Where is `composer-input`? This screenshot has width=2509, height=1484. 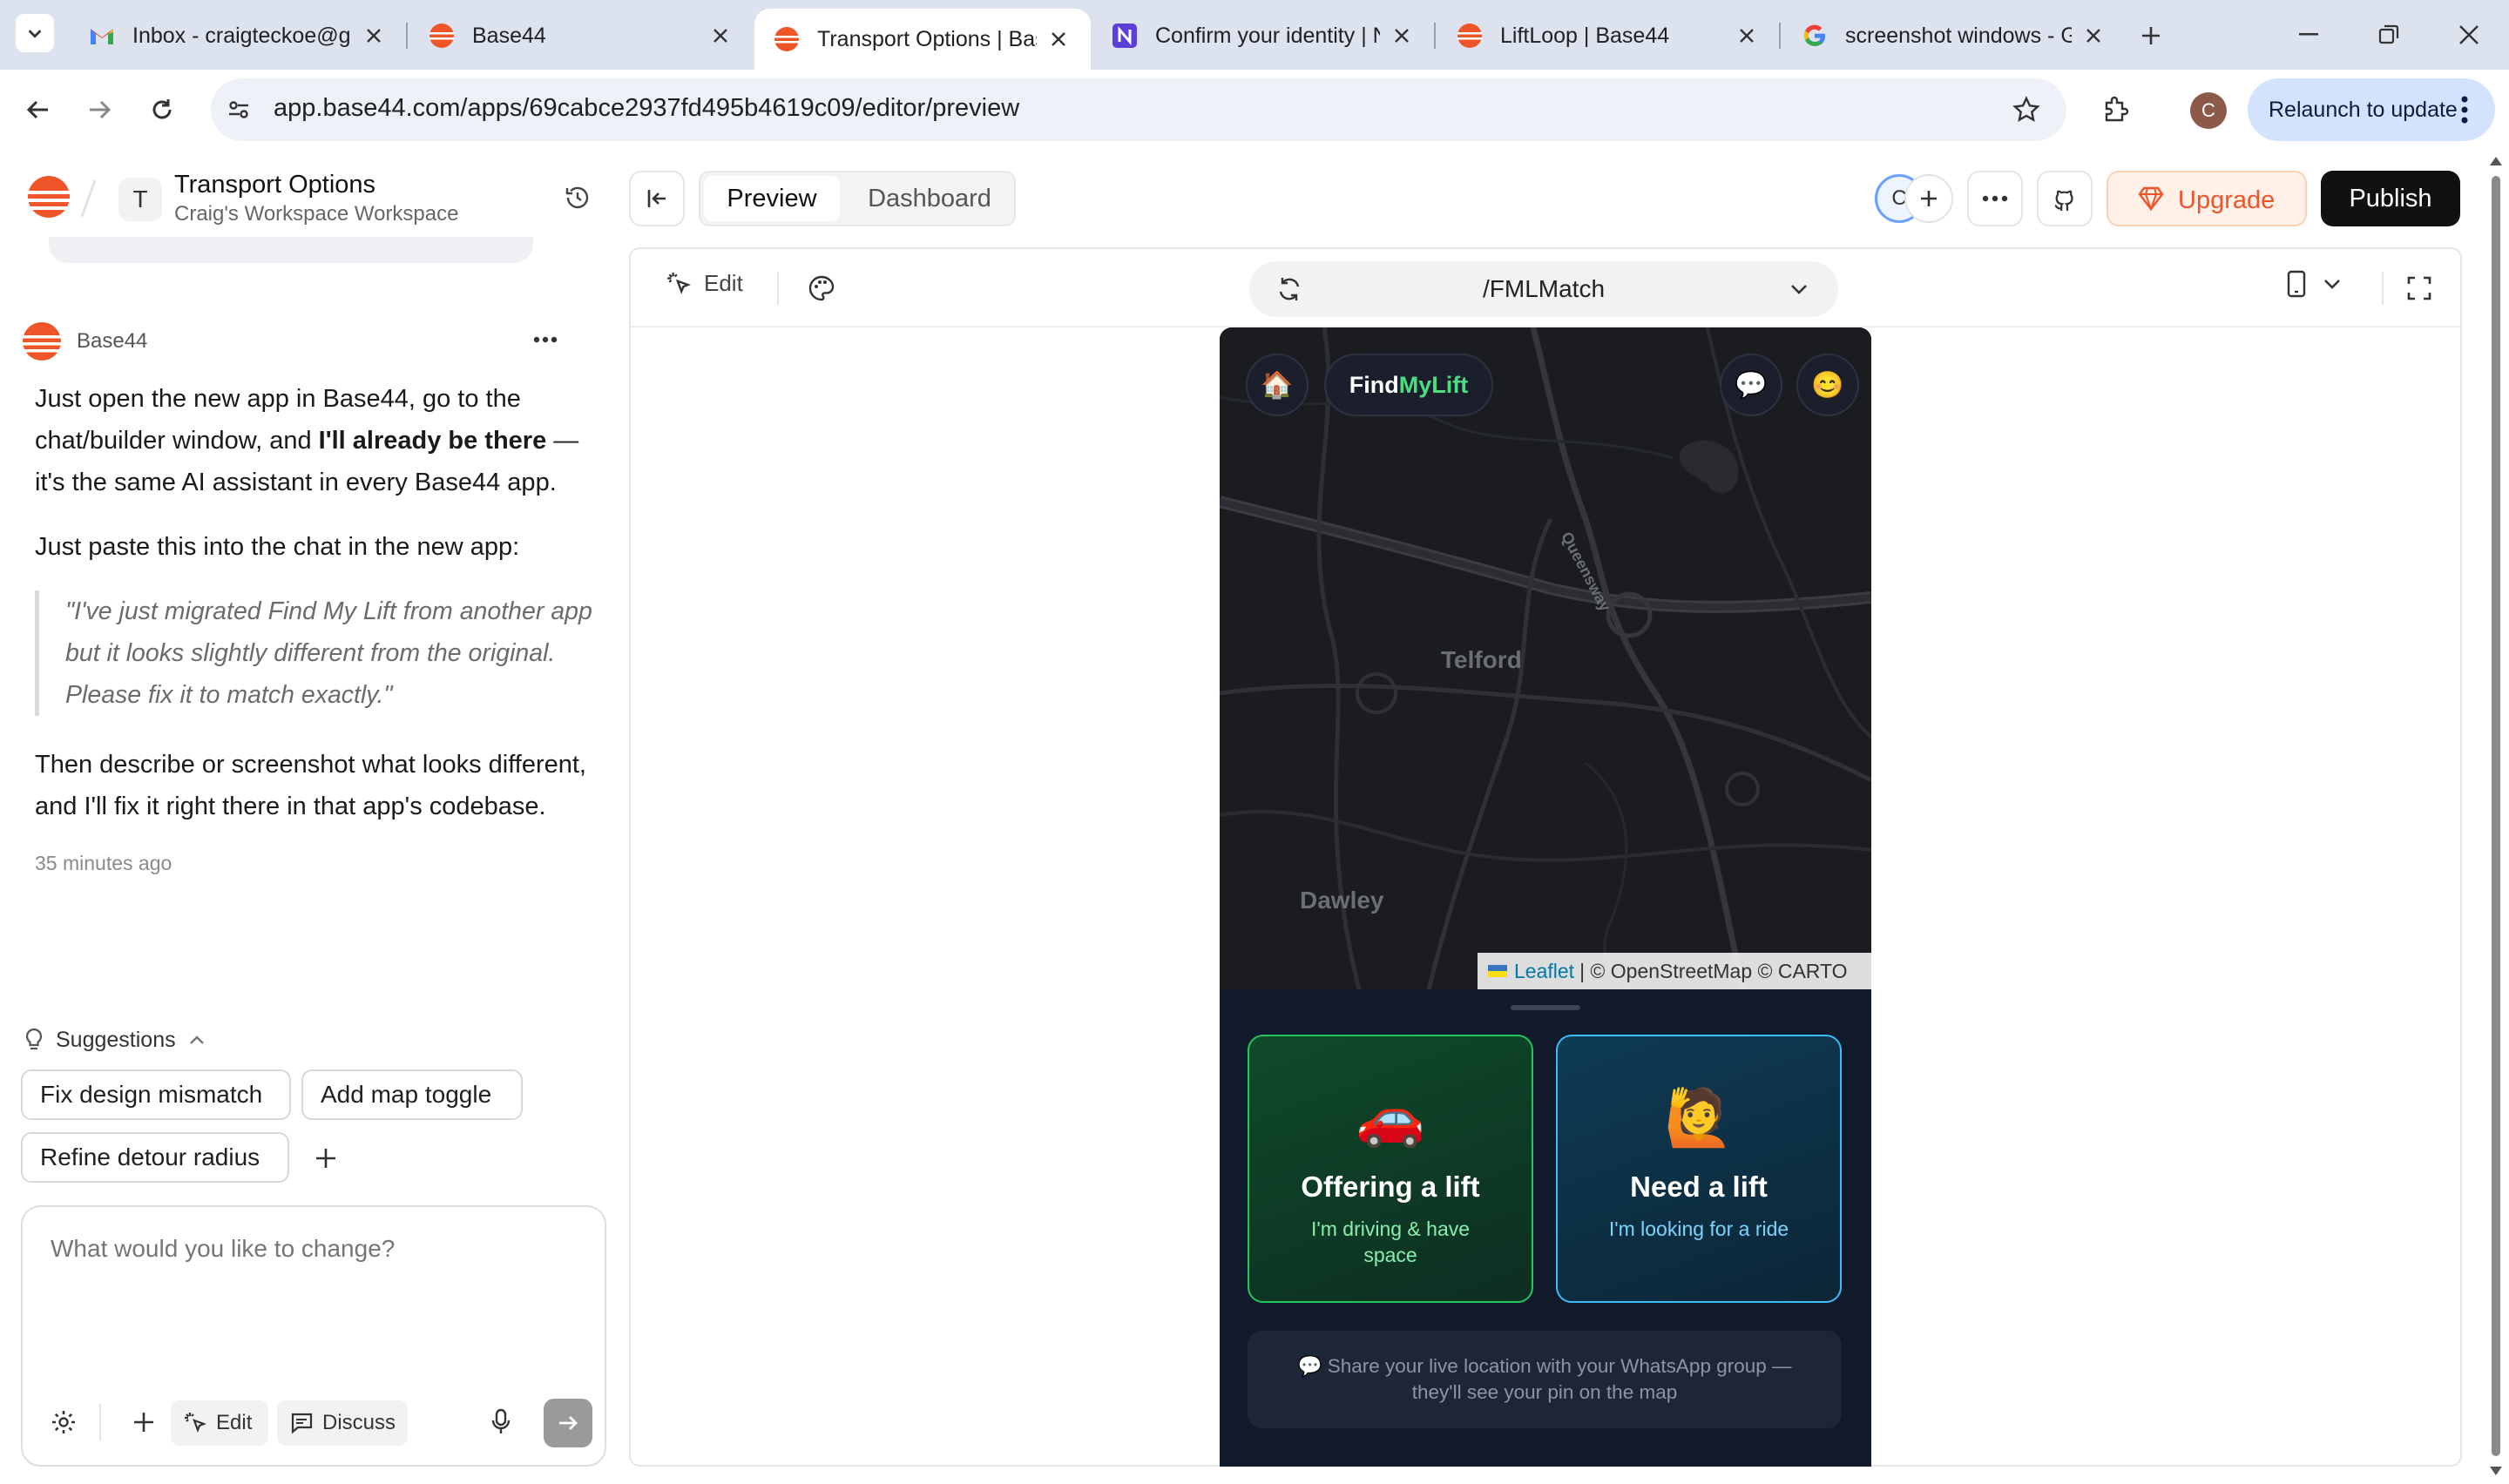 composer-input is located at coordinates (312, 1278).